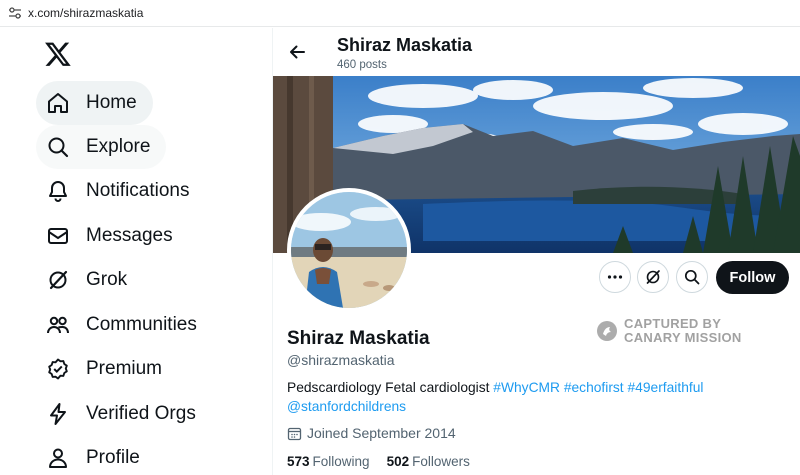  I want to click on hashtag-link: #WhyCMR, so click(526, 387).